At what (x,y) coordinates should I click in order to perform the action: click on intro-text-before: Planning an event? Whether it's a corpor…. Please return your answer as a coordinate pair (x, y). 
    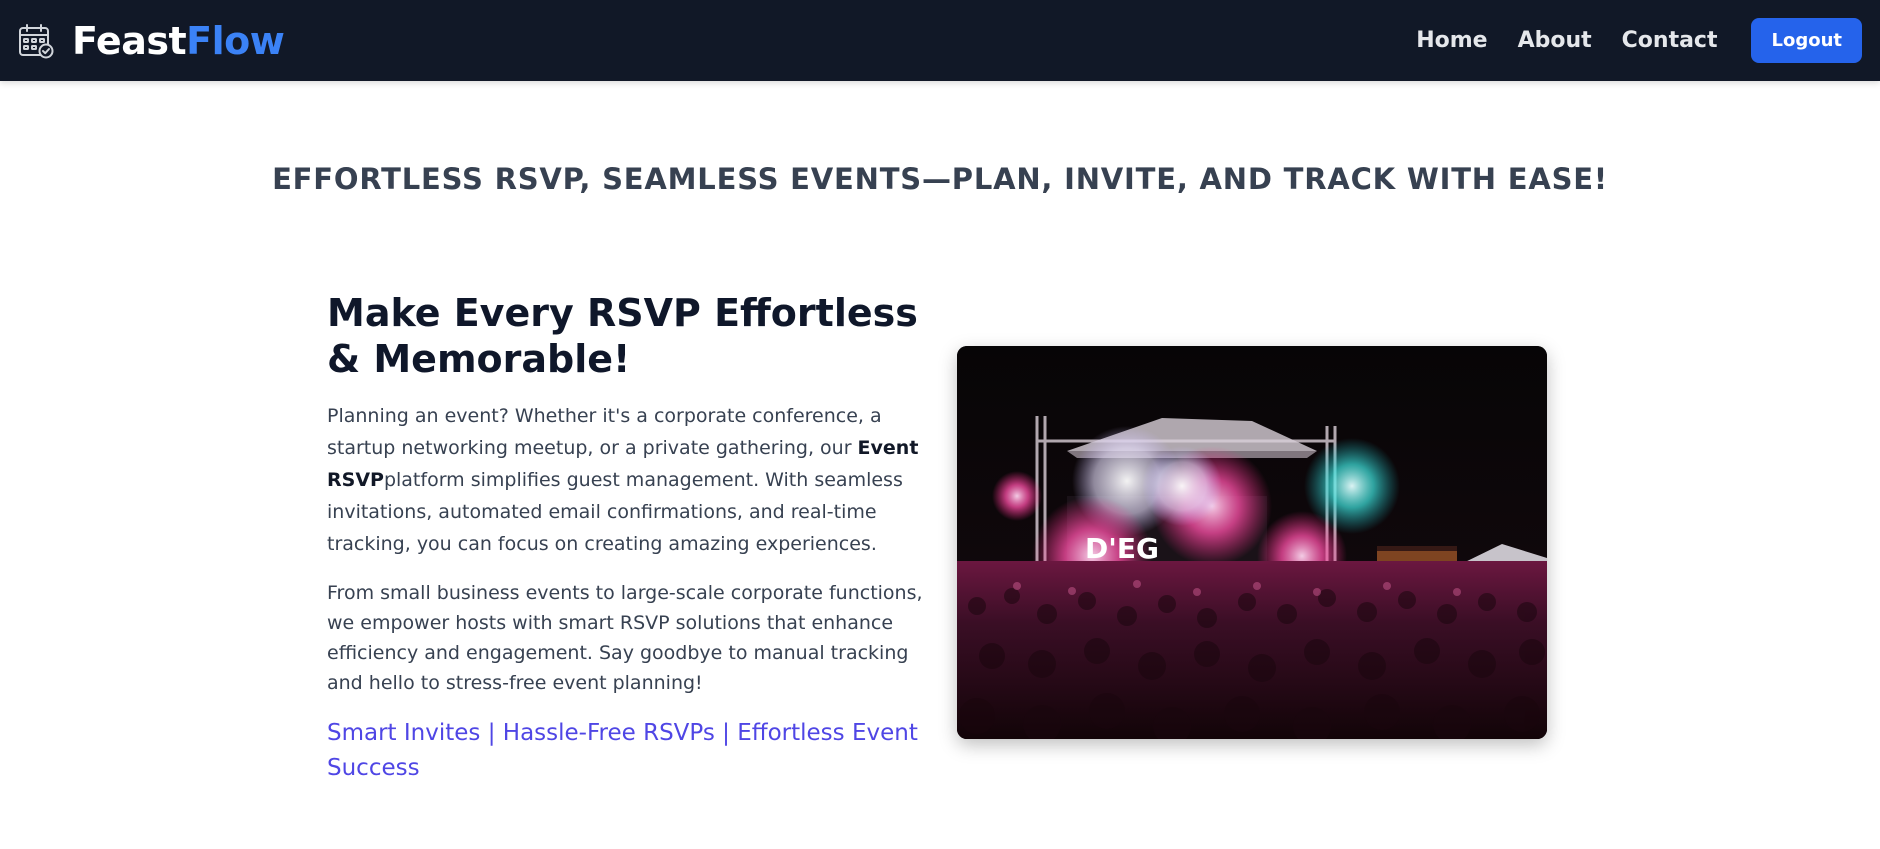
    Looking at the image, I should click on (604, 432).